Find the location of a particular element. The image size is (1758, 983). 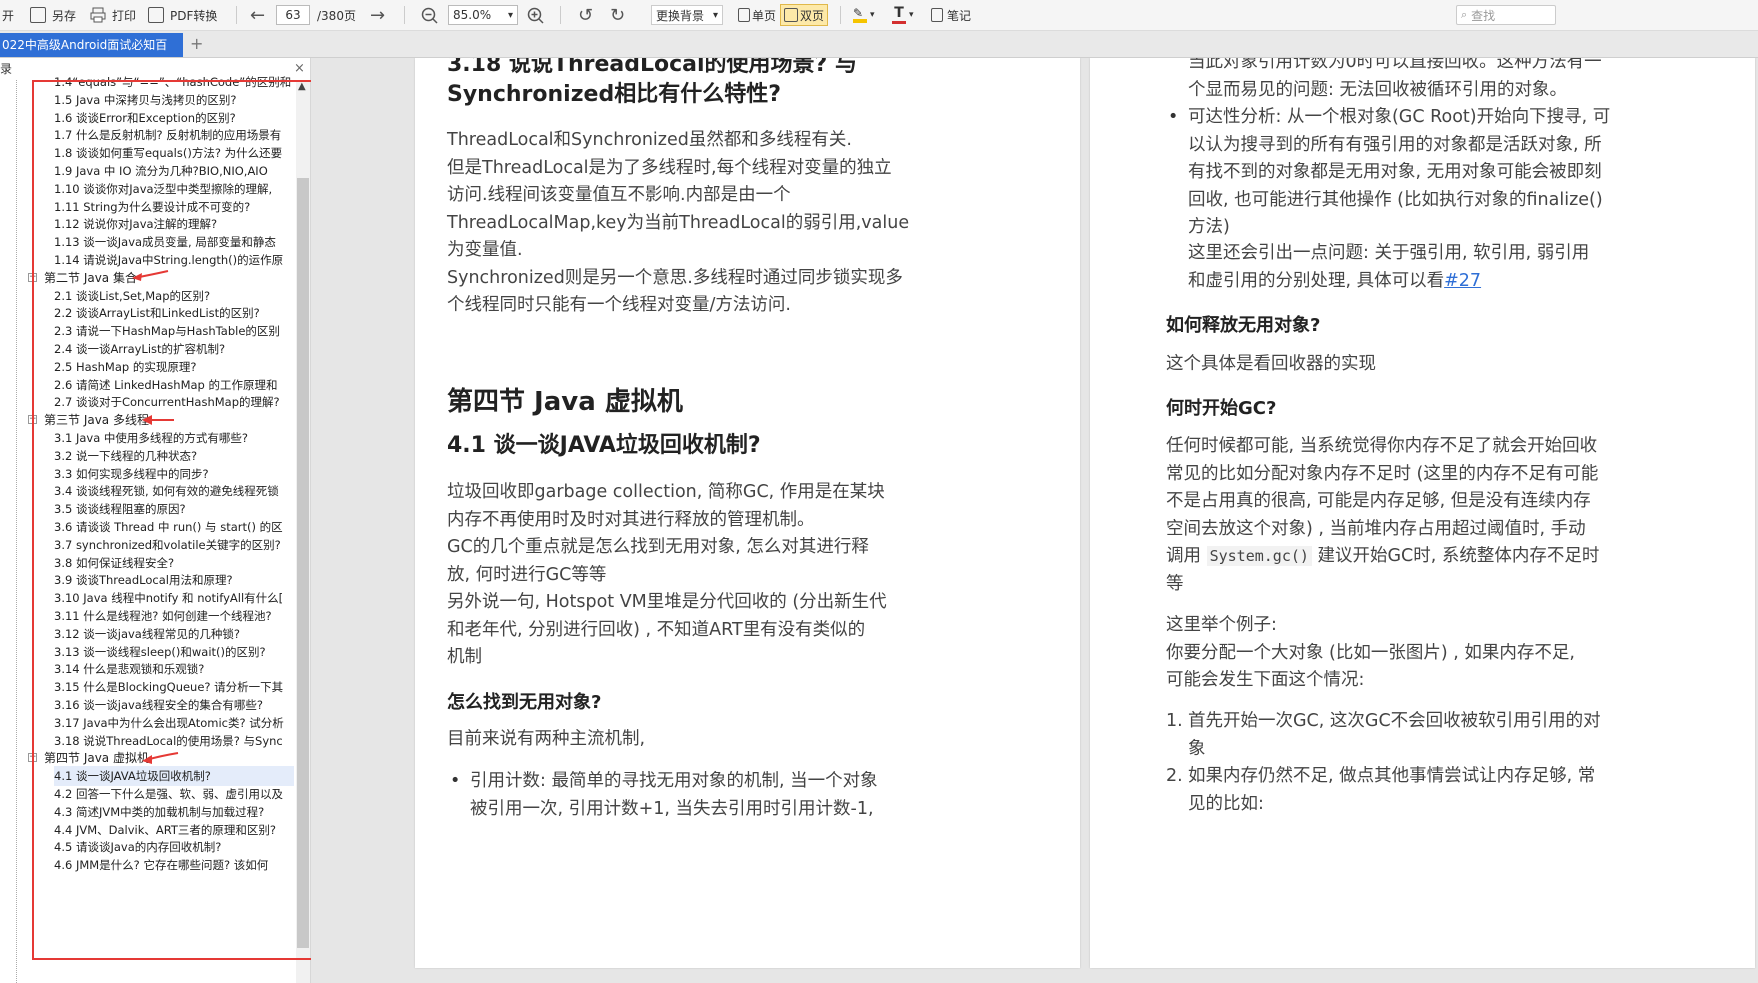

double-page-button: 双页 is located at coordinates (804, 15).